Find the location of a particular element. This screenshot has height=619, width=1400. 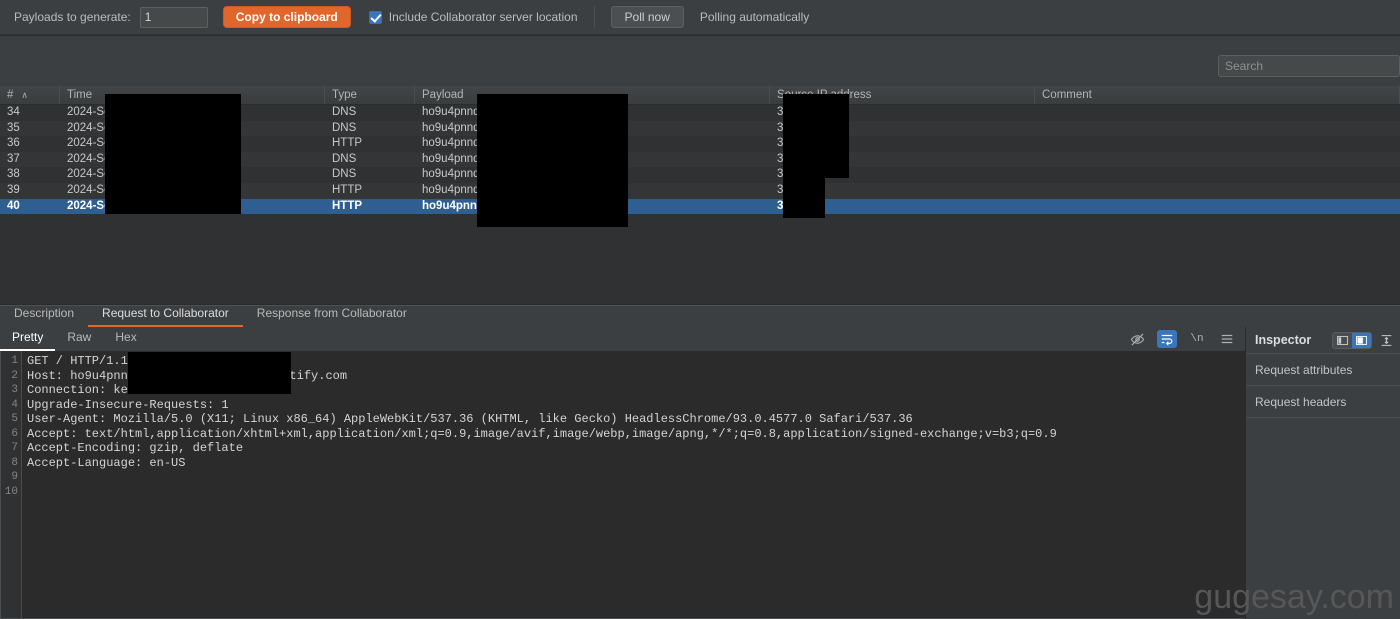

tab-response-from-collaborator: Response from Collaborator is located at coordinates (332, 316).